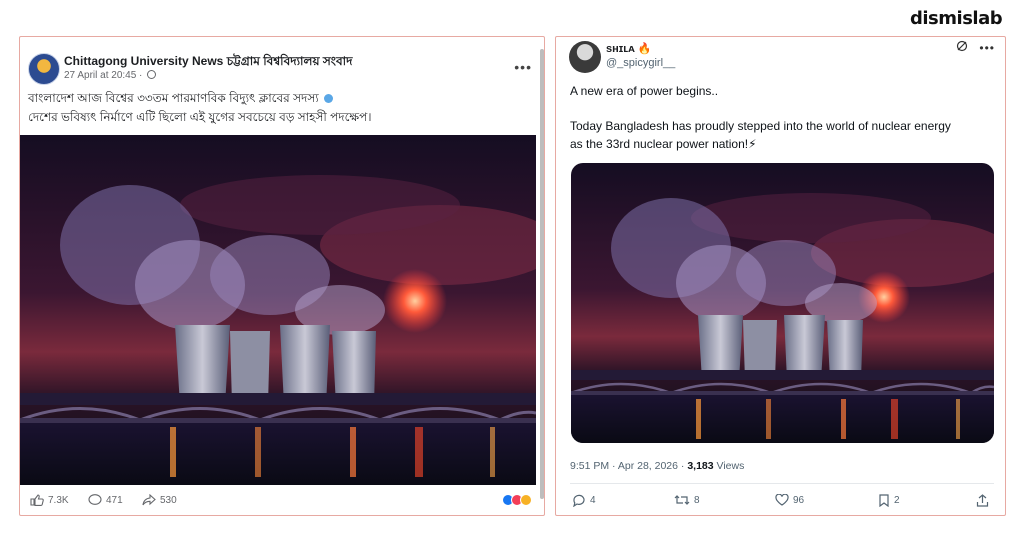 The width and height of the screenshot is (1024, 557). What do you see at coordinates (644, 91) in the screenshot?
I see `tweet-text-line-1: A new era of power begins..` at bounding box center [644, 91].